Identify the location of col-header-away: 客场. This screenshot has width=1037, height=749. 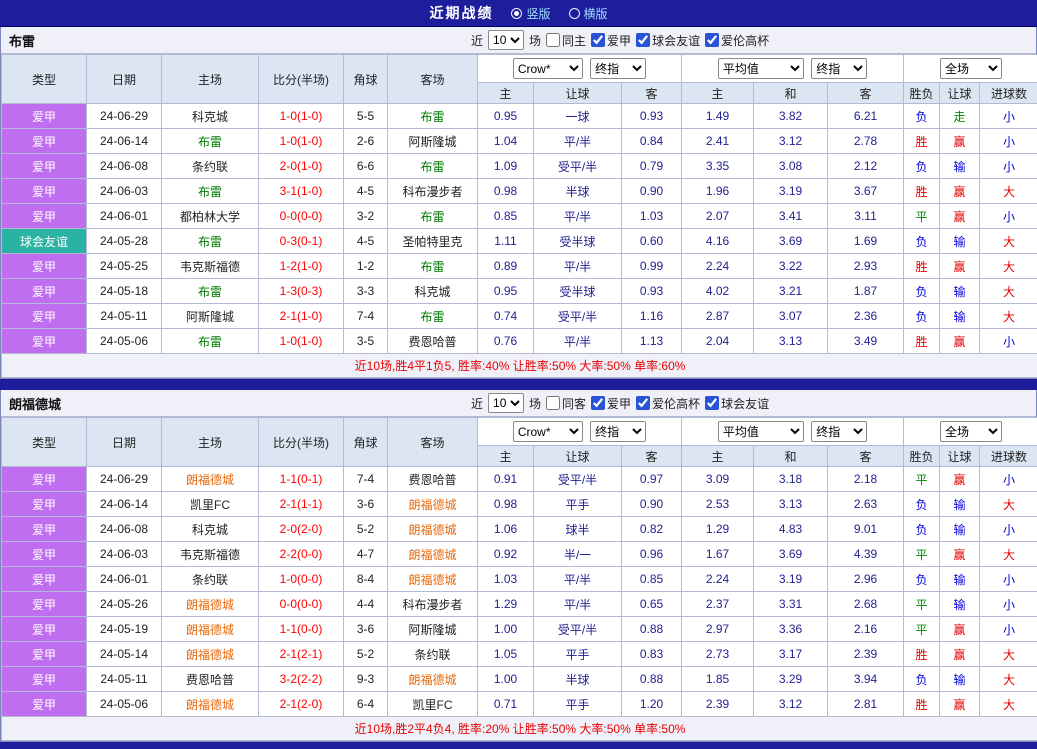
(433, 442).